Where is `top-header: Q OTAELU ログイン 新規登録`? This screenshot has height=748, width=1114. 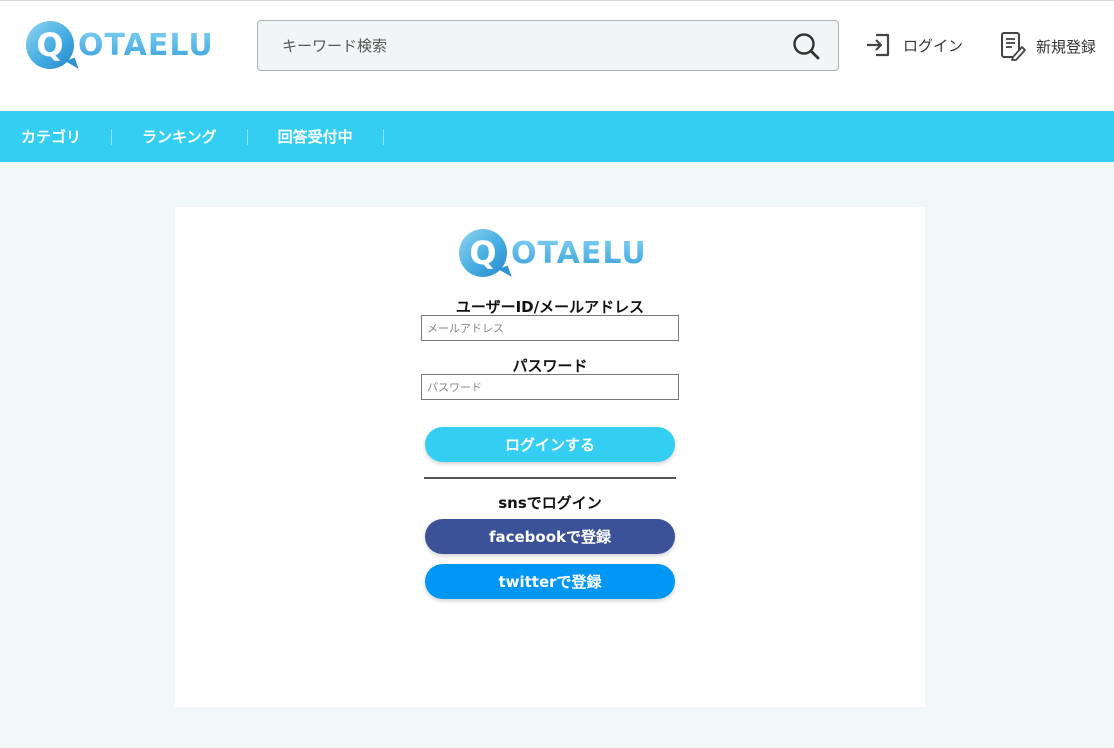 top-header: Q OTAELU ログイン 新規登録 is located at coordinates (557, 55).